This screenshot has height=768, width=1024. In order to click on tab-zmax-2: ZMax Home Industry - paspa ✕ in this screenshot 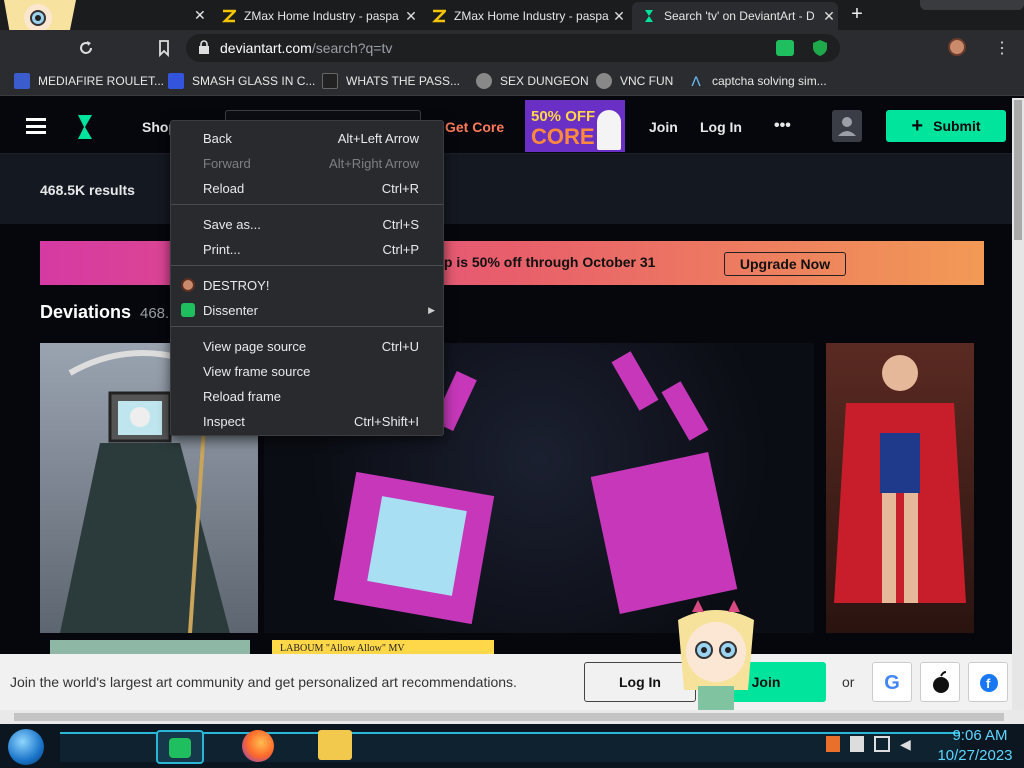, I will do `click(525, 16)`.